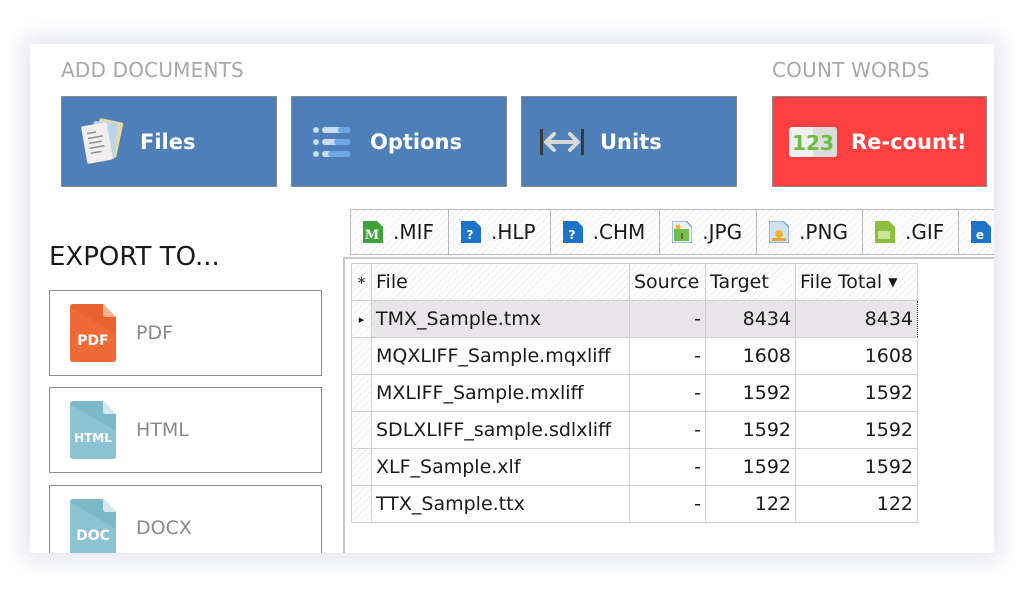  Describe the element at coordinates (924, 232) in the screenshot. I see `tab-gif-label: .GIF` at that location.